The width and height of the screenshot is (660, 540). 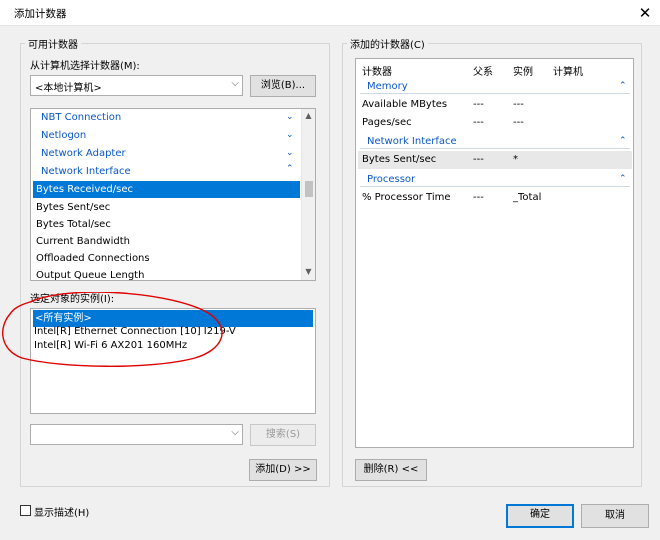 I want to click on list-item-category: Network Adapter, so click(x=83, y=153).